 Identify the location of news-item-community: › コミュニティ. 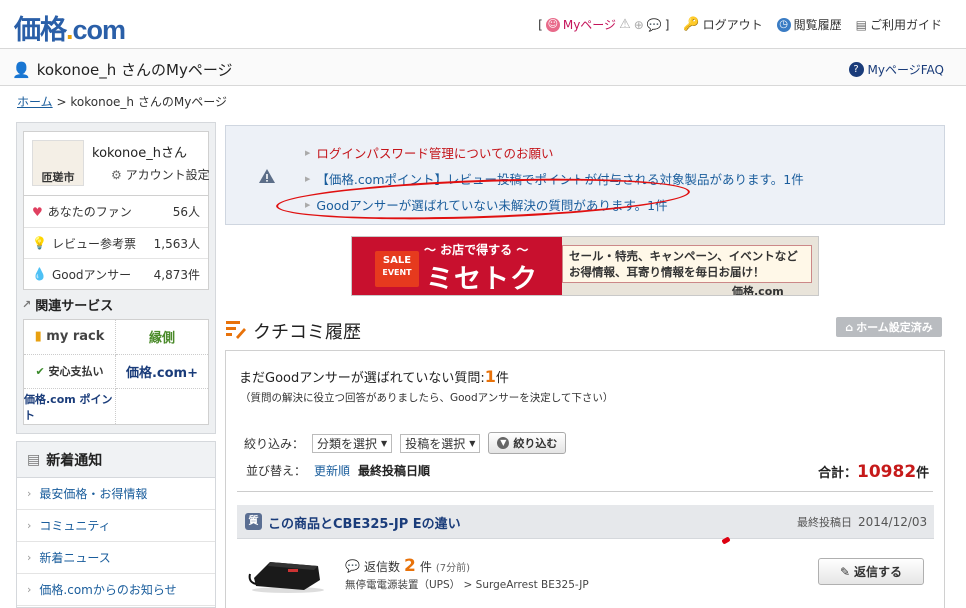
(116, 526).